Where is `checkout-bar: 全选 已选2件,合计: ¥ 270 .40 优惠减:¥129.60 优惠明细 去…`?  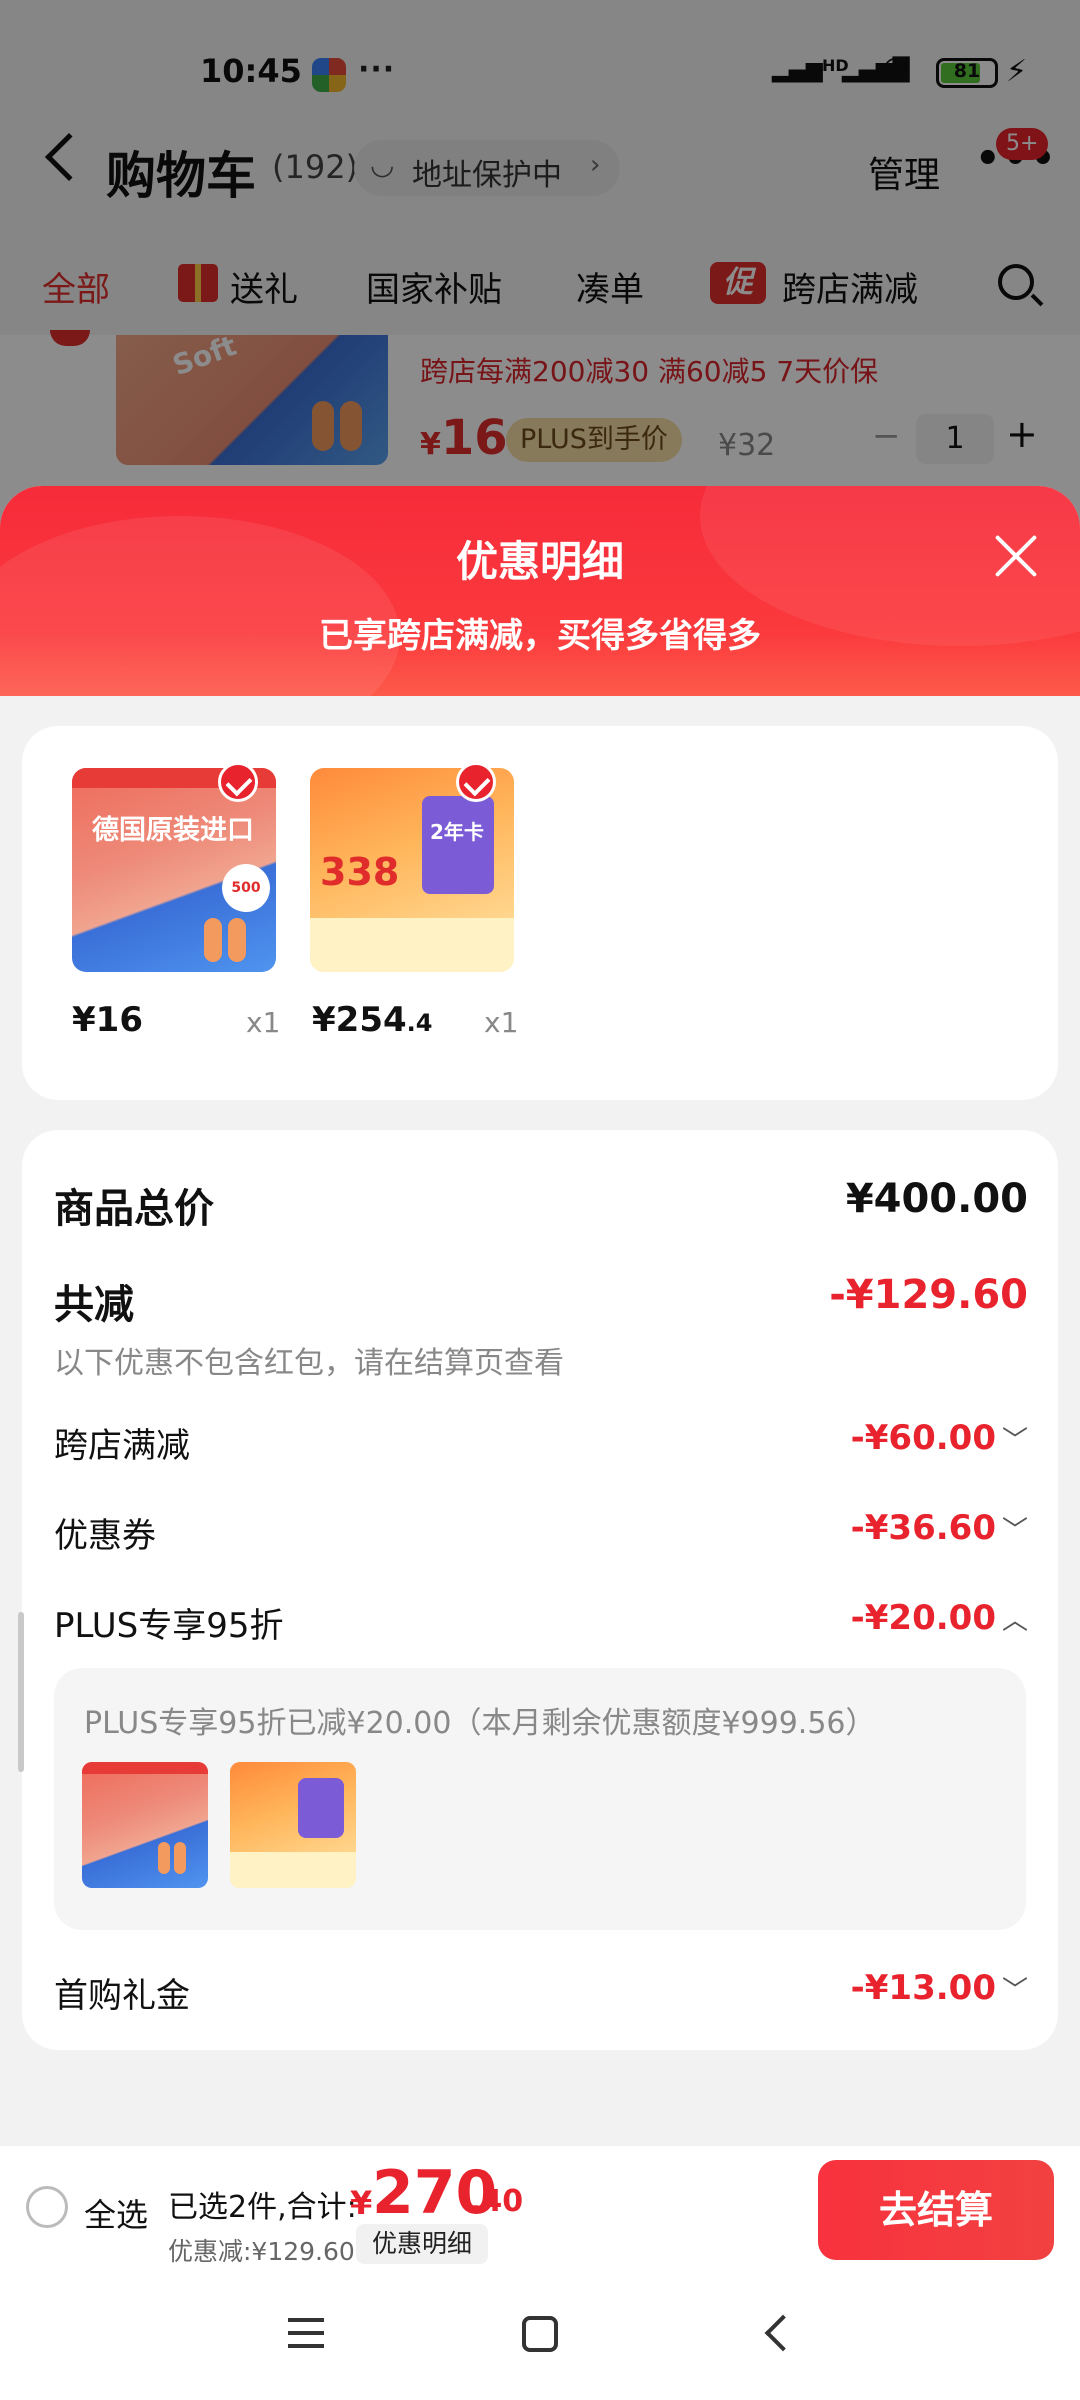 checkout-bar: 全选 已选2件,合计: ¥ 270 .40 优惠减:¥129.60 优惠明细 去… is located at coordinates (540, 2211).